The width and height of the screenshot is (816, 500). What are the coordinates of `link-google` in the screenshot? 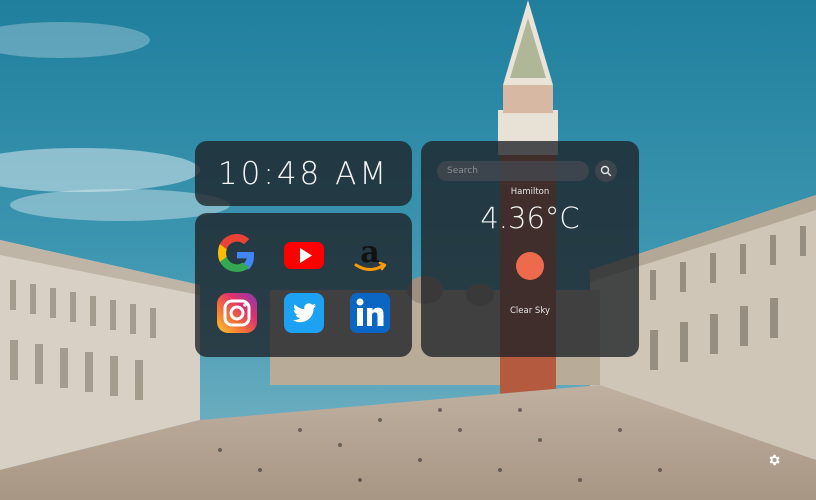 It's located at (237, 255).